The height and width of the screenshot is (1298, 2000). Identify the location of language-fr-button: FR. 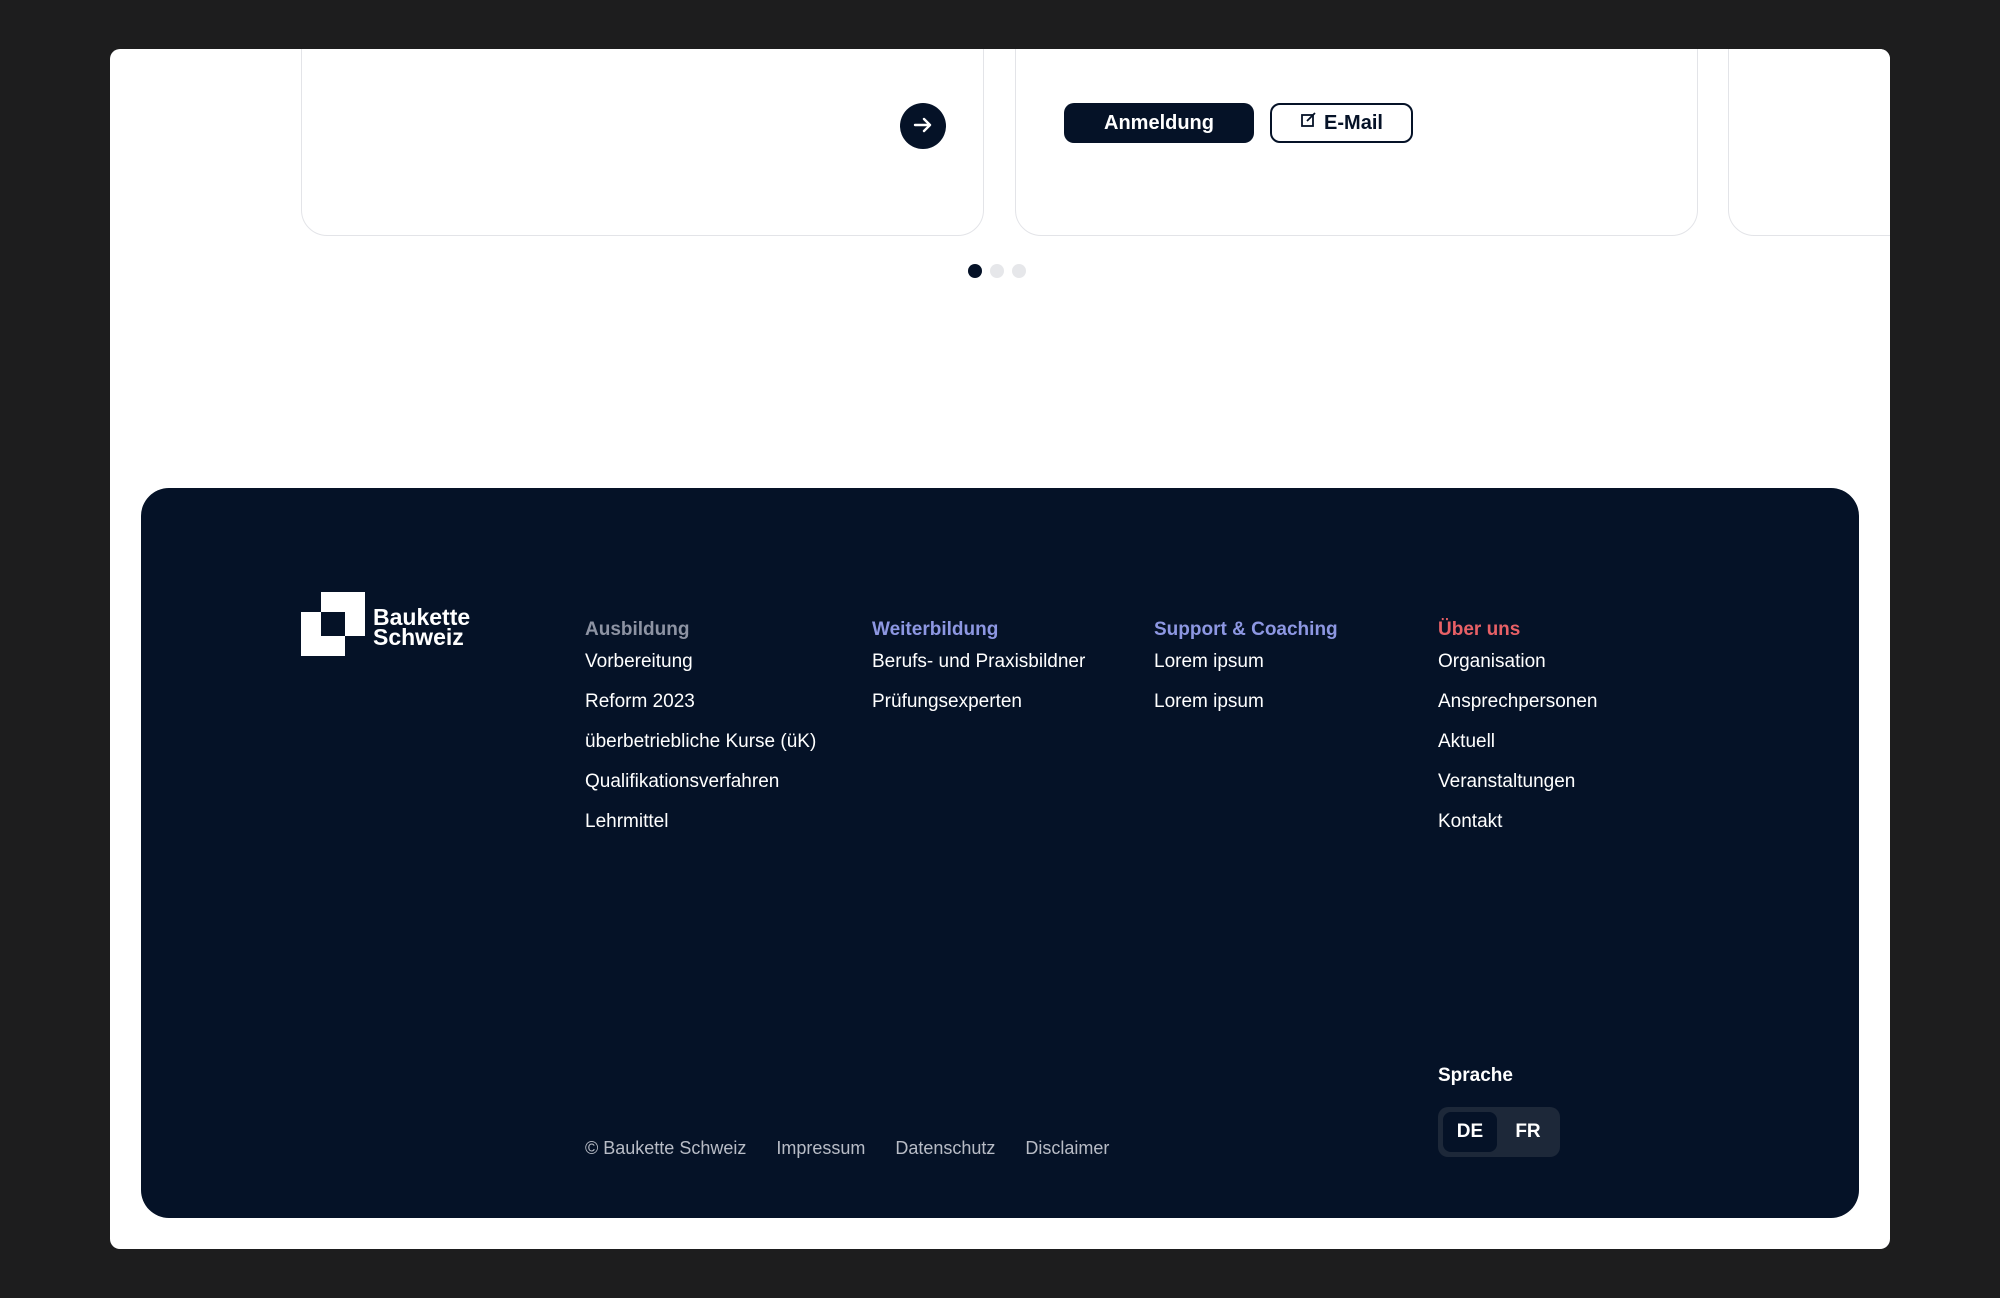
(1528, 1132).